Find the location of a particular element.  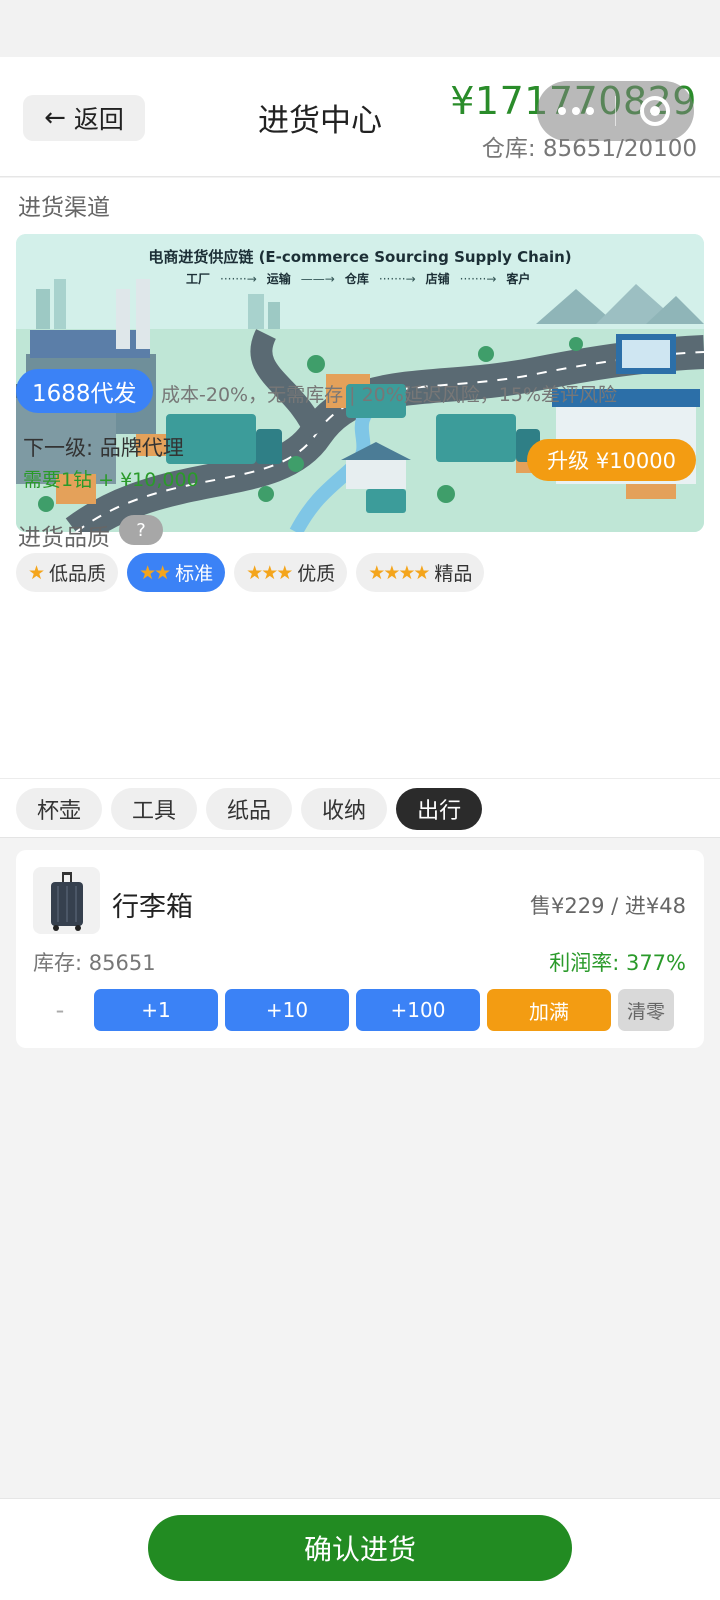

quality-option-label: 精品 is located at coordinates (453, 574).